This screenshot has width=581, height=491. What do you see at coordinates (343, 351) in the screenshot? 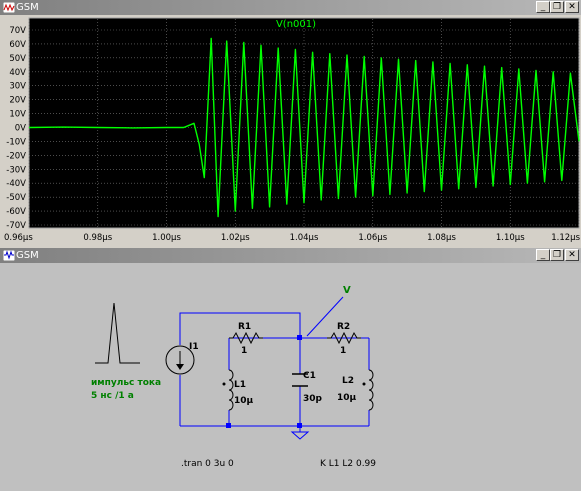
I see `resistor-r2-value: 1` at bounding box center [343, 351].